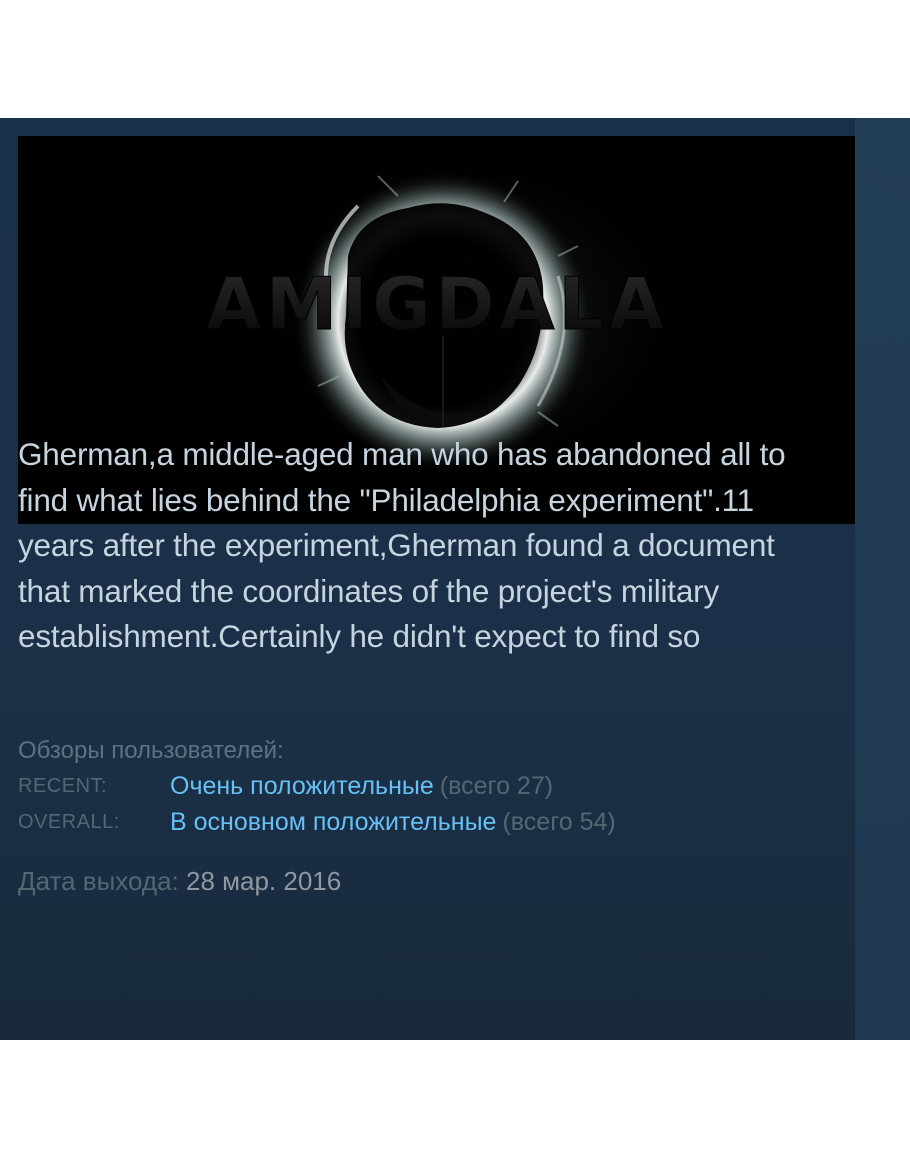 This screenshot has height=1155, width=910. I want to click on review-label-recent: RECENT:, so click(63, 786).